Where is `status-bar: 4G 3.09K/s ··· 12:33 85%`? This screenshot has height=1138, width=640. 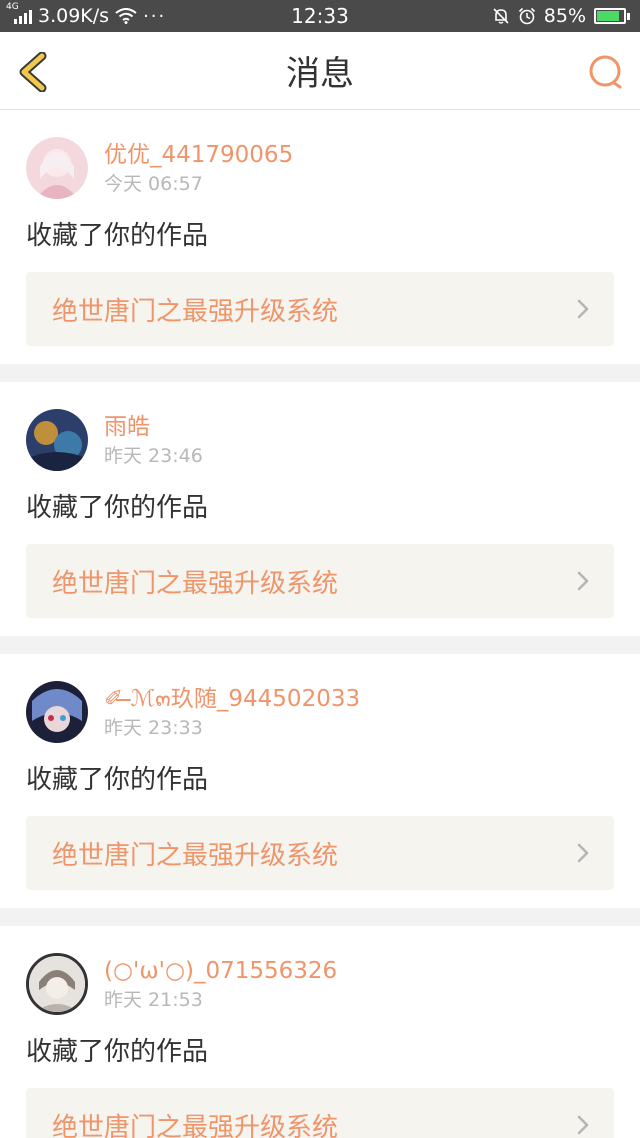 status-bar: 4G 3.09K/s ··· 12:33 85% is located at coordinates (320, 16).